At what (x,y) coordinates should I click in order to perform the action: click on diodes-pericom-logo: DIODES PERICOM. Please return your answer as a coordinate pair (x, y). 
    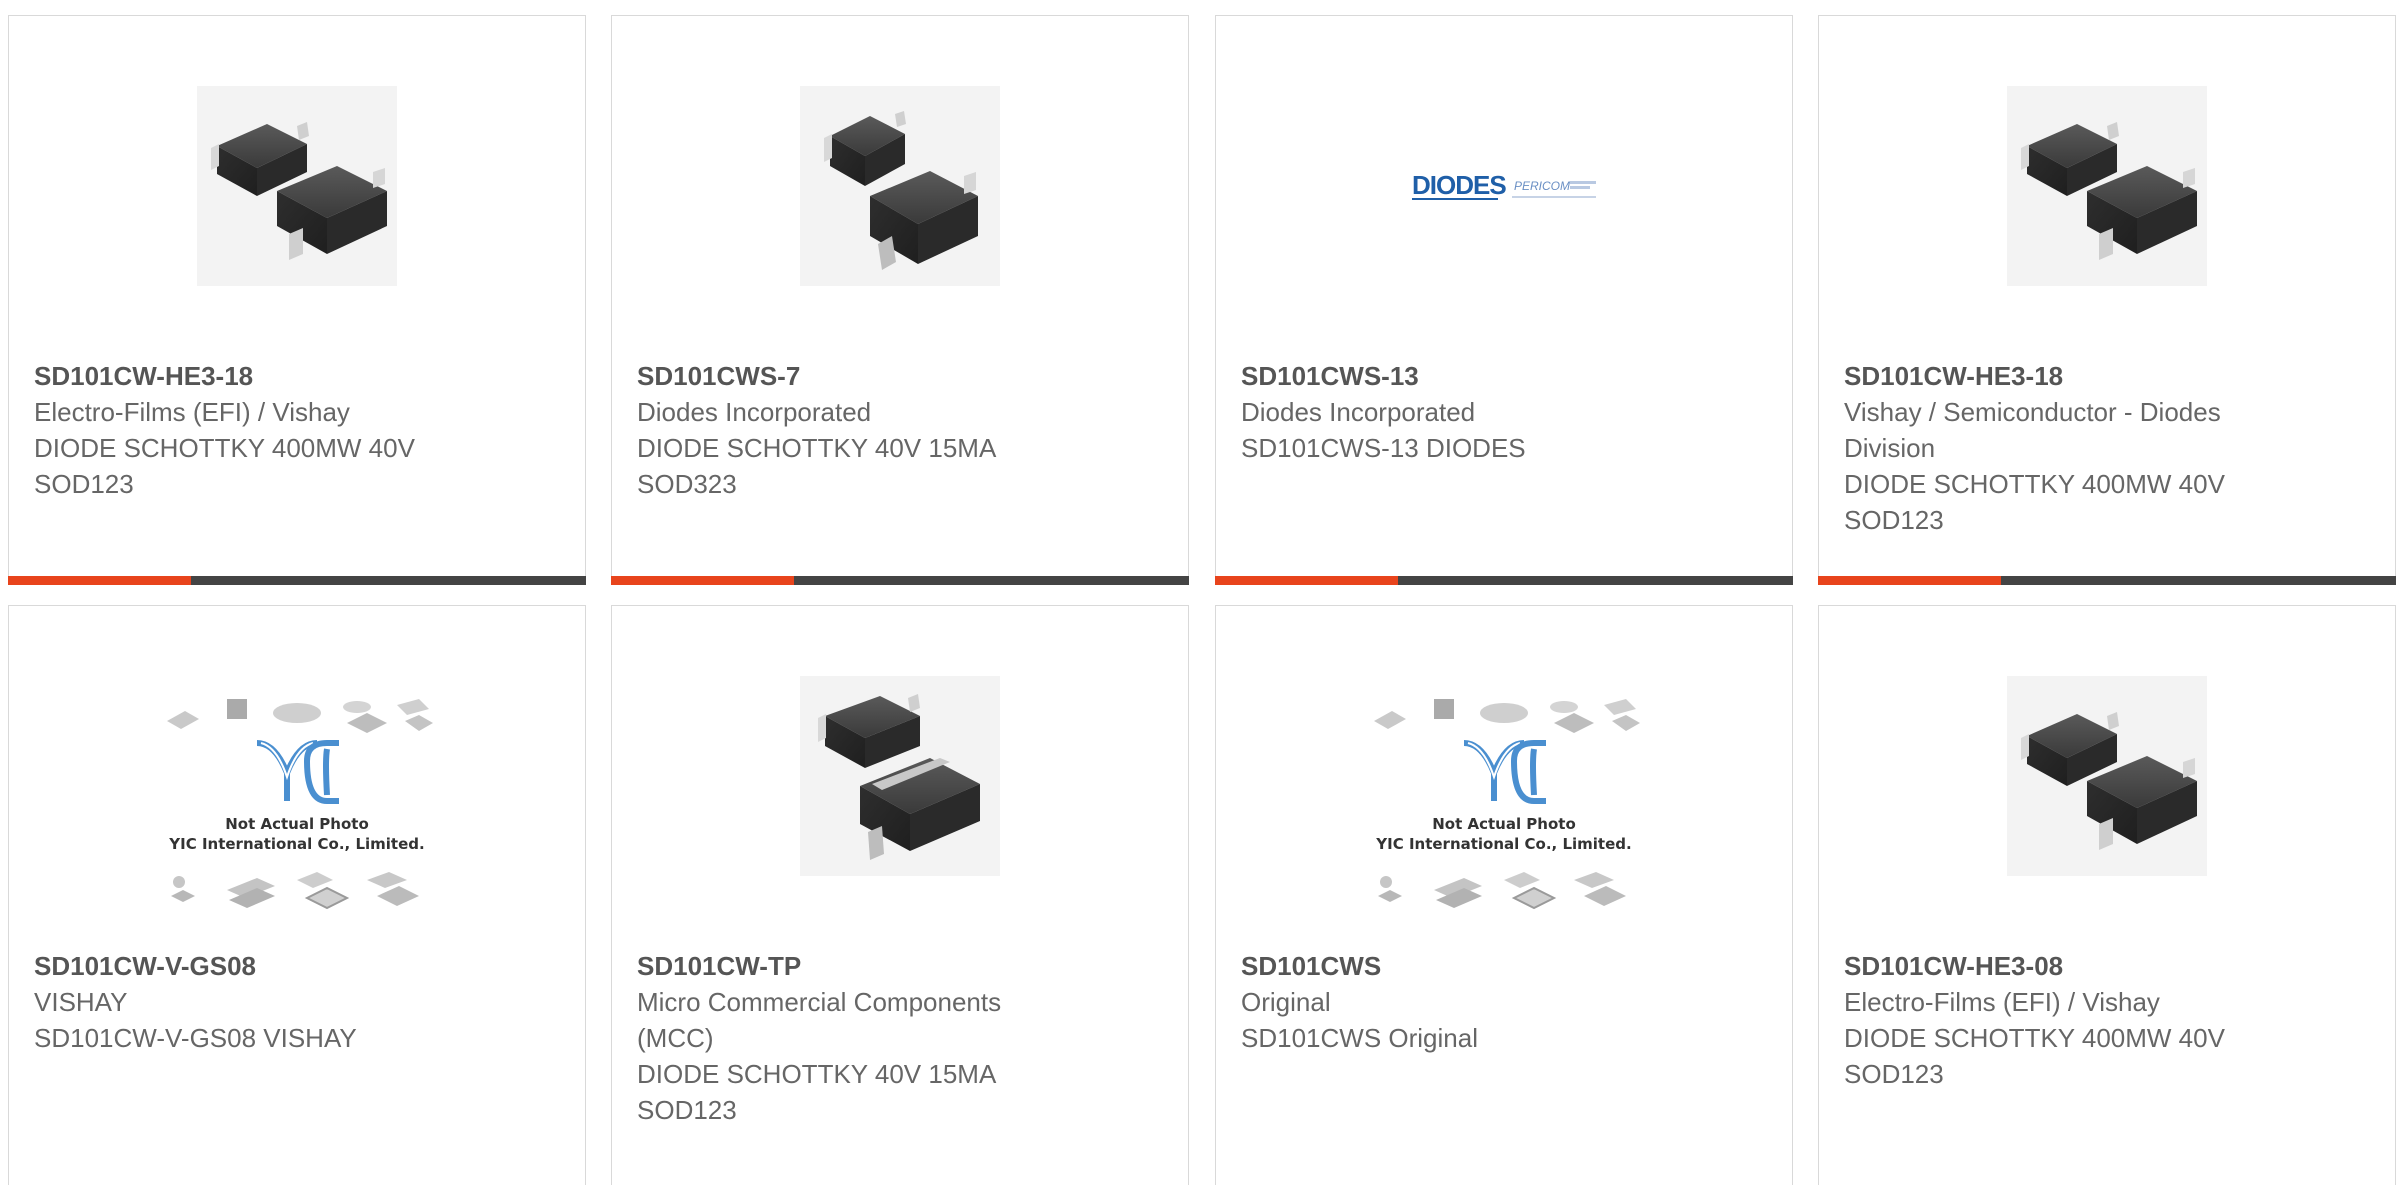
    Looking at the image, I should click on (1504, 185).